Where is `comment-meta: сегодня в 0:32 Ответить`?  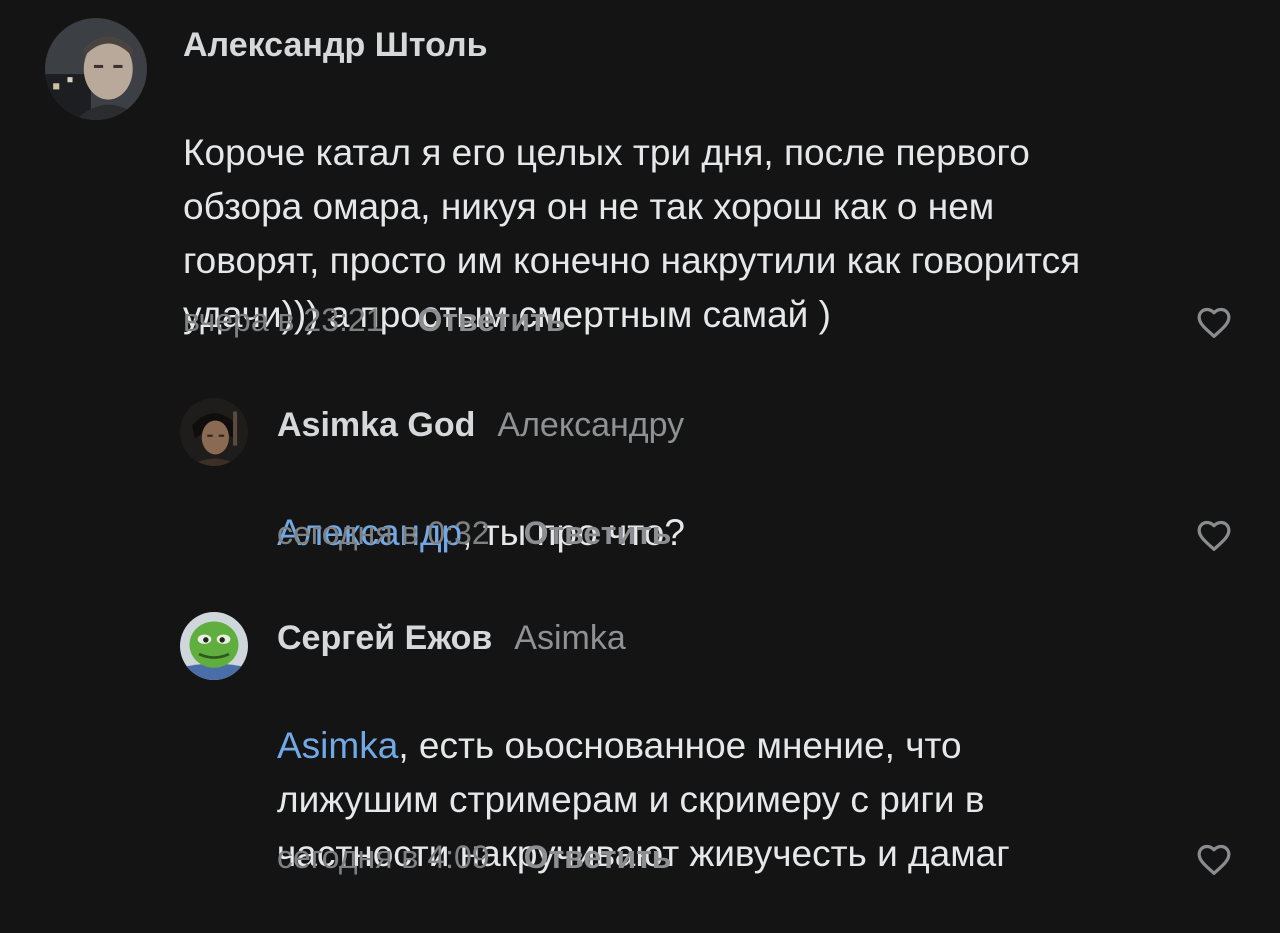
comment-meta: сегодня в 0:32 Ответить is located at coordinates (474, 533).